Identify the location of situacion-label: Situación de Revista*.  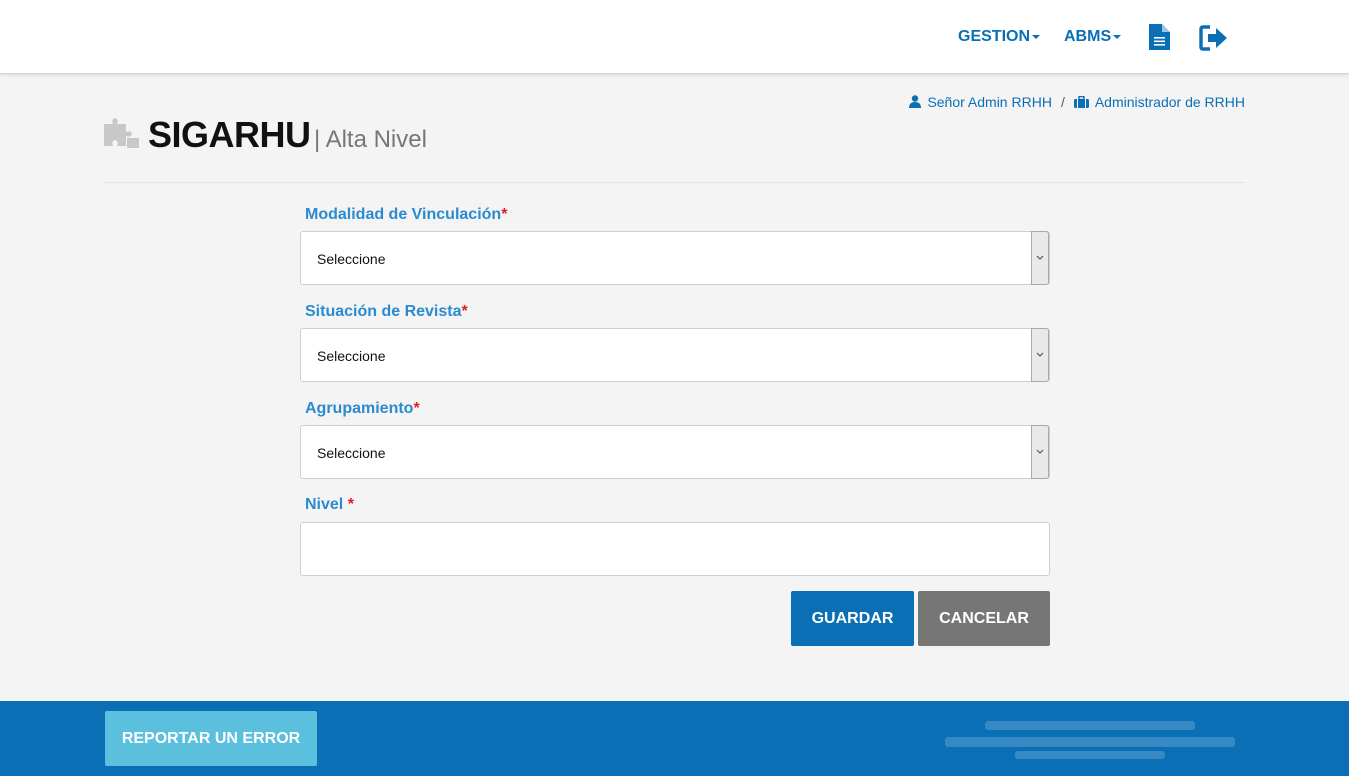
(386, 312).